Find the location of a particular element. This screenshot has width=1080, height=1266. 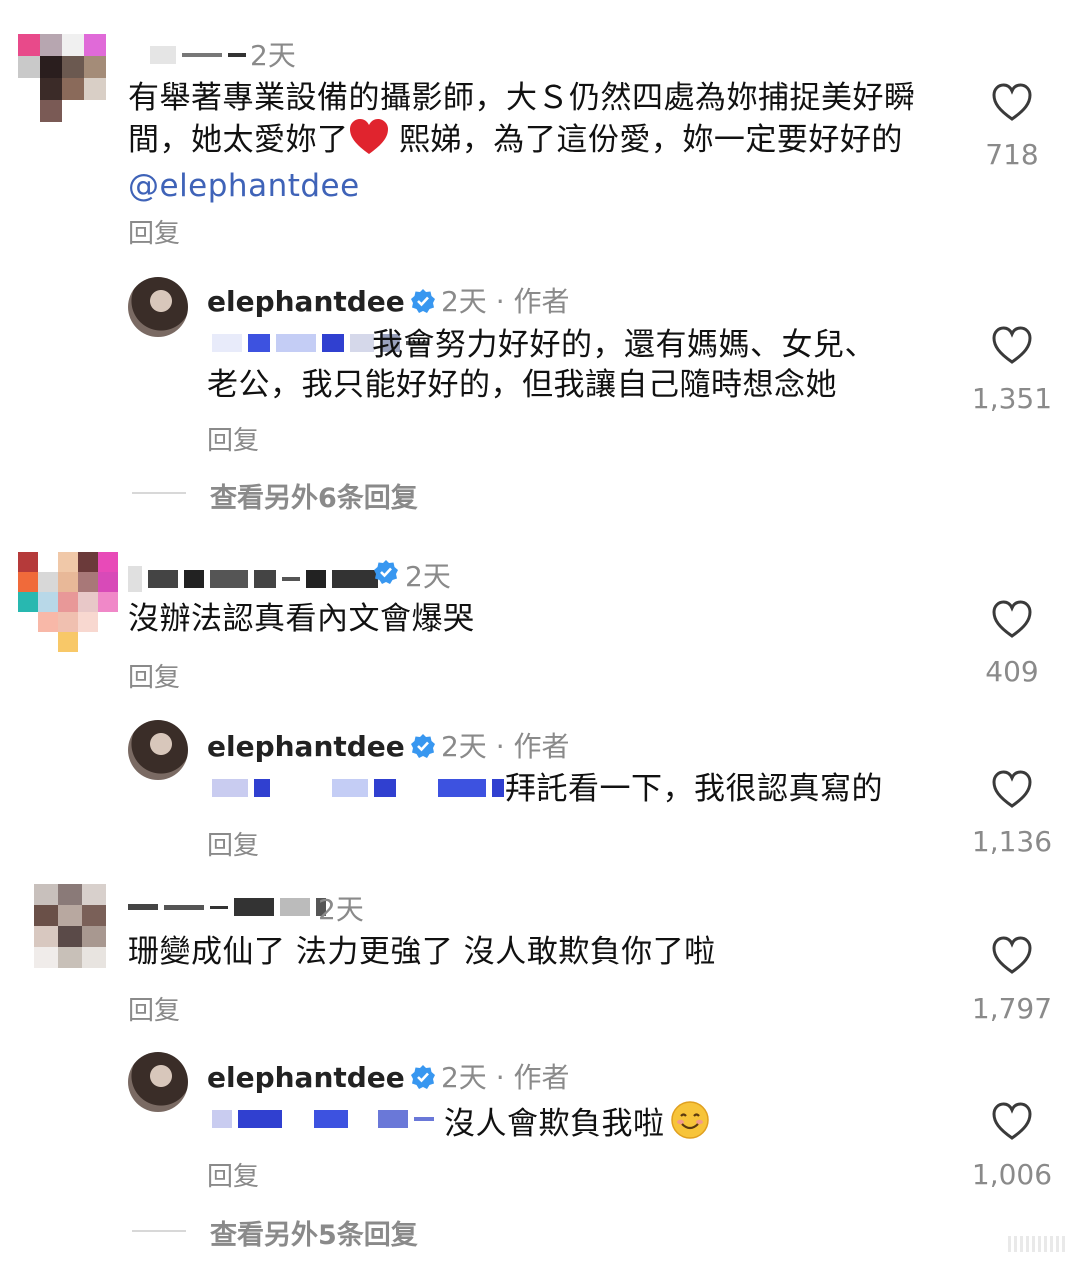

reply-text: 沒人會欺負我啦 is located at coordinates (554, 1124).